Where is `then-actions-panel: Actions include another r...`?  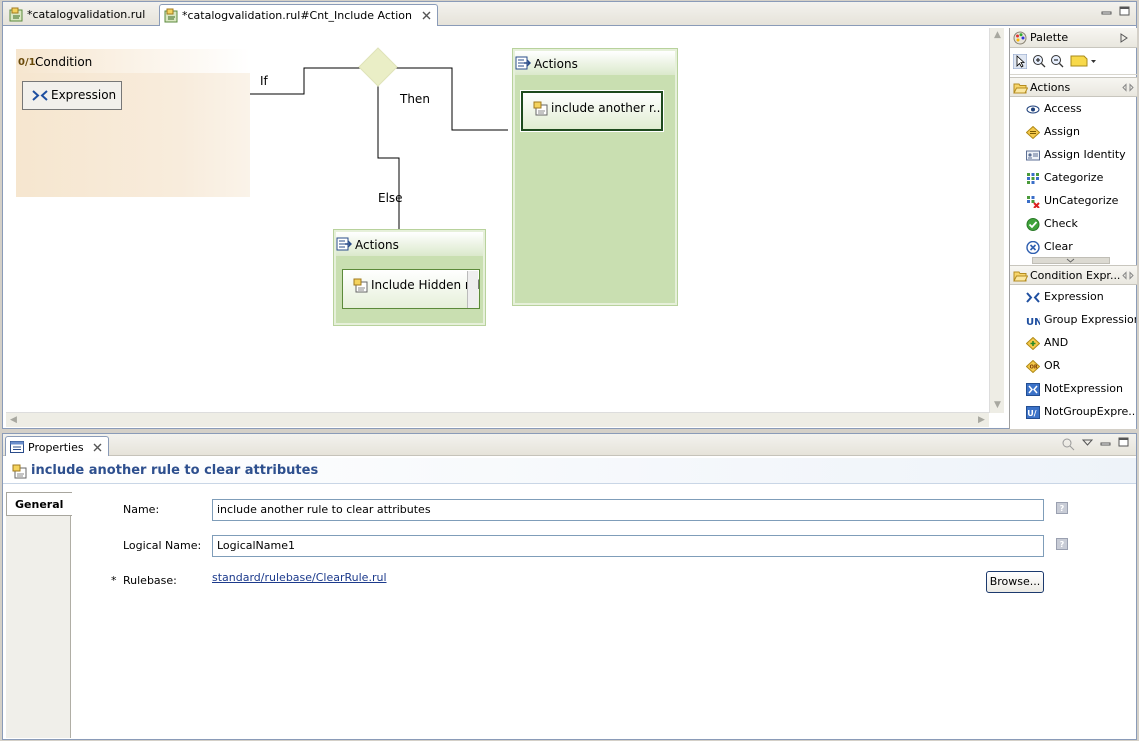 then-actions-panel: Actions include another r... is located at coordinates (595, 177).